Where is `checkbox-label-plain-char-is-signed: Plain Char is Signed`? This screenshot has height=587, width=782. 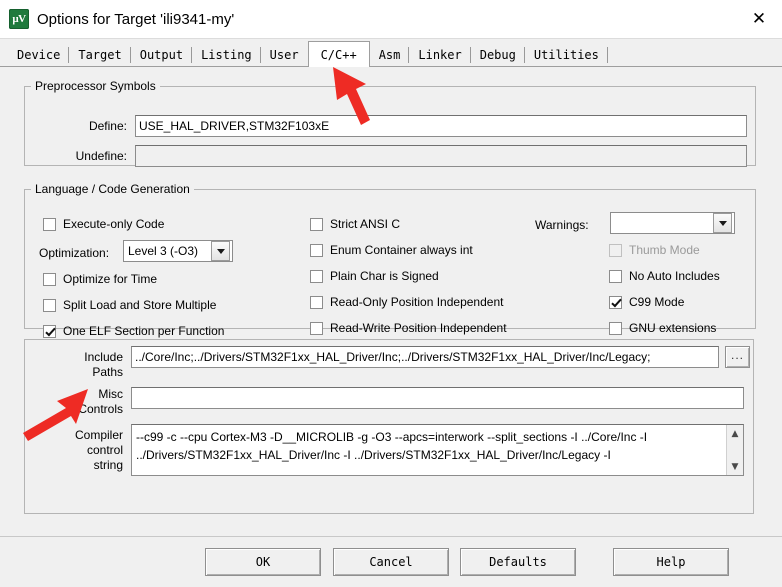 checkbox-label-plain-char-is-signed: Plain Char is Signed is located at coordinates (384, 276).